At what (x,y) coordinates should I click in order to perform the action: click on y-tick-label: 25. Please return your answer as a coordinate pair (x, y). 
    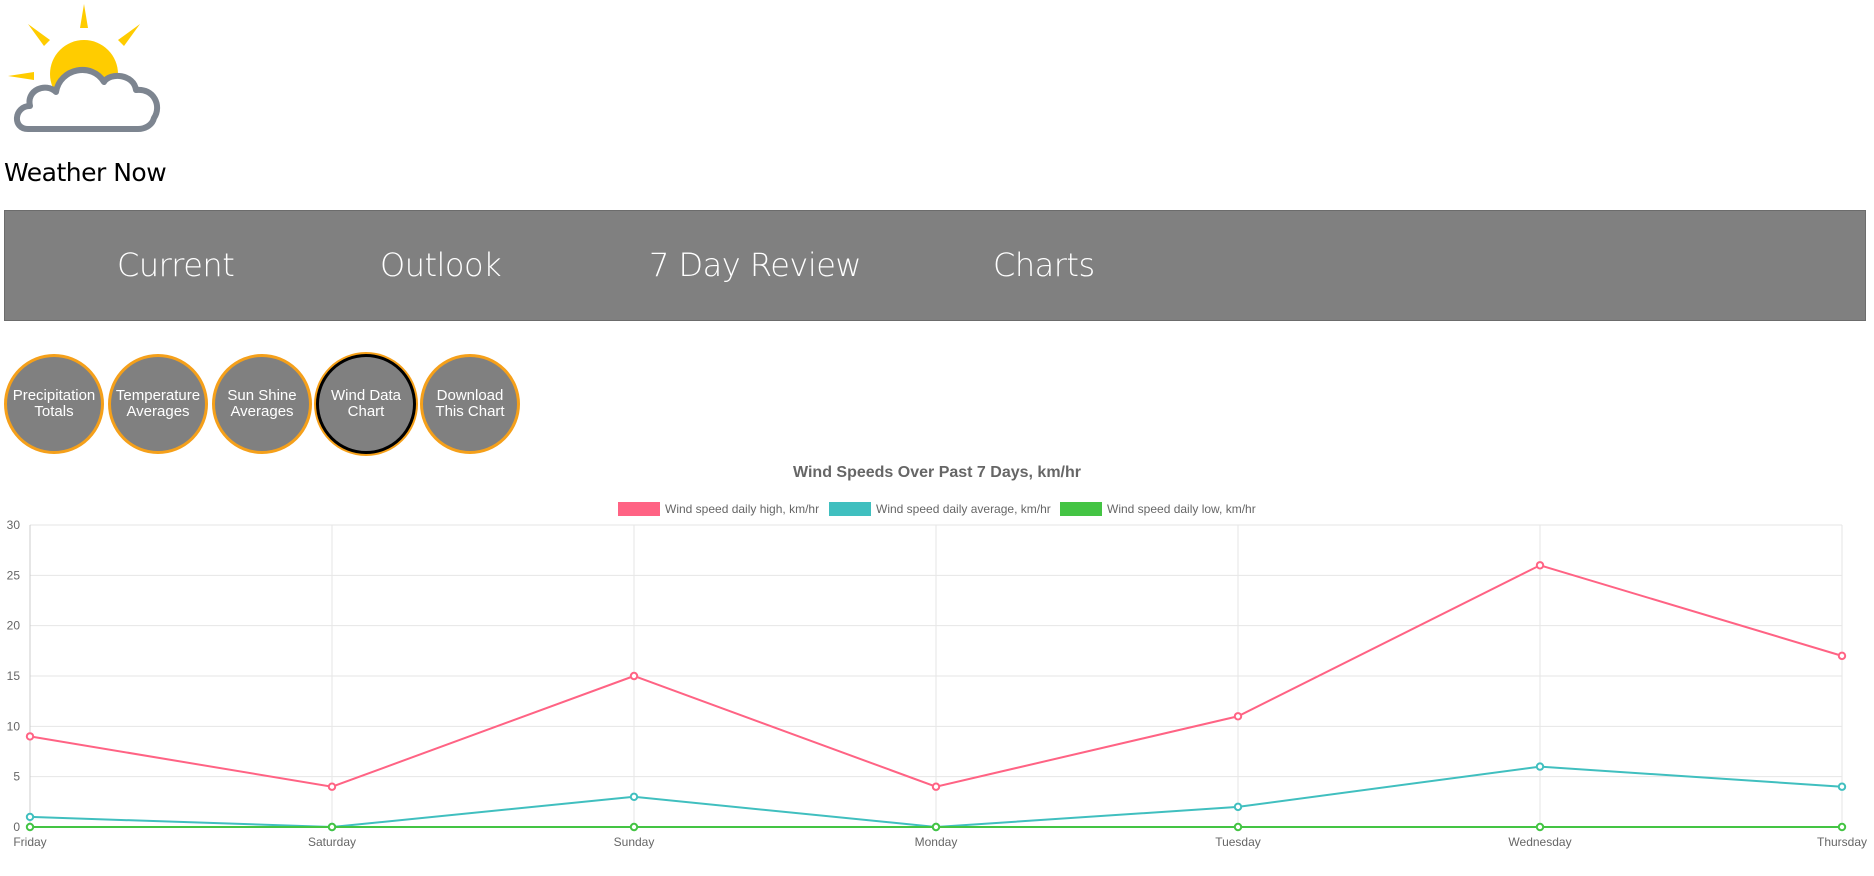
    Looking at the image, I should click on (14, 575).